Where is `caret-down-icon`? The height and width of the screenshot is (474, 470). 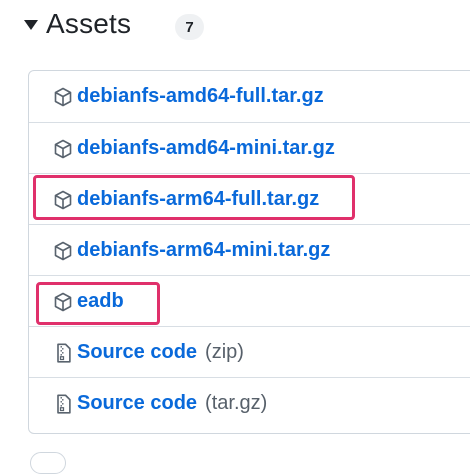
caret-down-icon is located at coordinates (31, 25).